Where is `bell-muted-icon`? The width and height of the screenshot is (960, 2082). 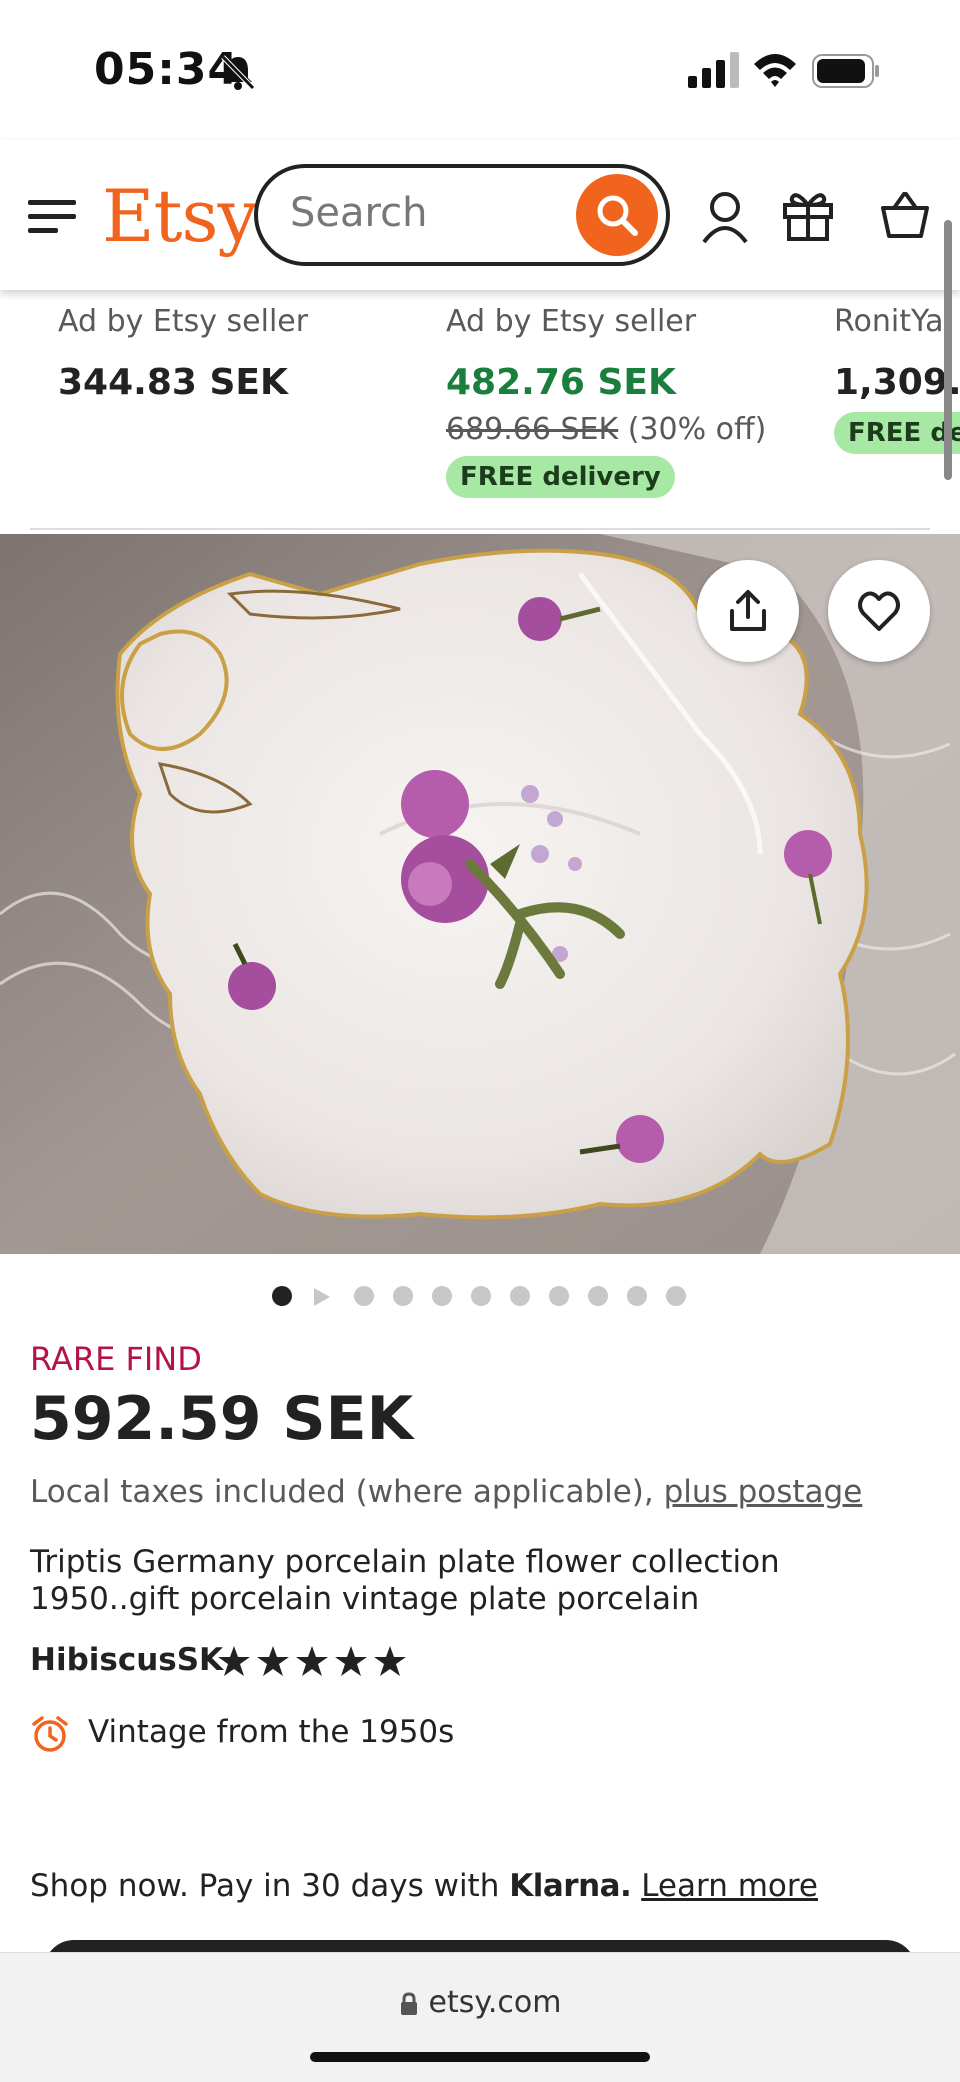
bell-muted-icon is located at coordinates (238, 72).